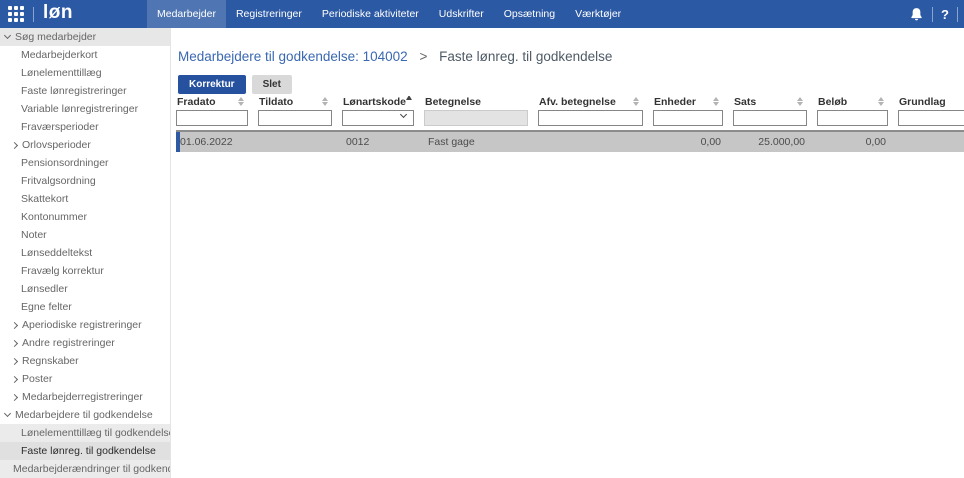 This screenshot has height=478, width=964. Describe the element at coordinates (85, 37) in the screenshot. I see `sidebar-item-søg-medarbejder: Søg medarbejder` at that location.